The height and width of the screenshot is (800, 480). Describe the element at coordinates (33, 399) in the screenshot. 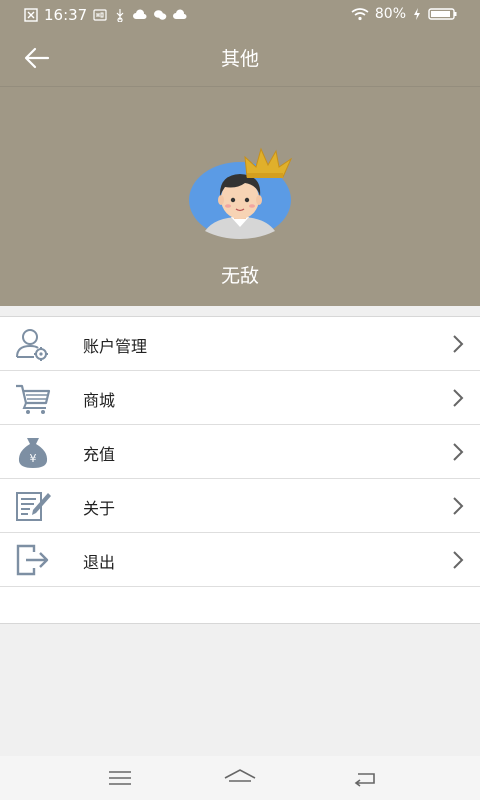

I see `shopping-cart-icon` at that location.